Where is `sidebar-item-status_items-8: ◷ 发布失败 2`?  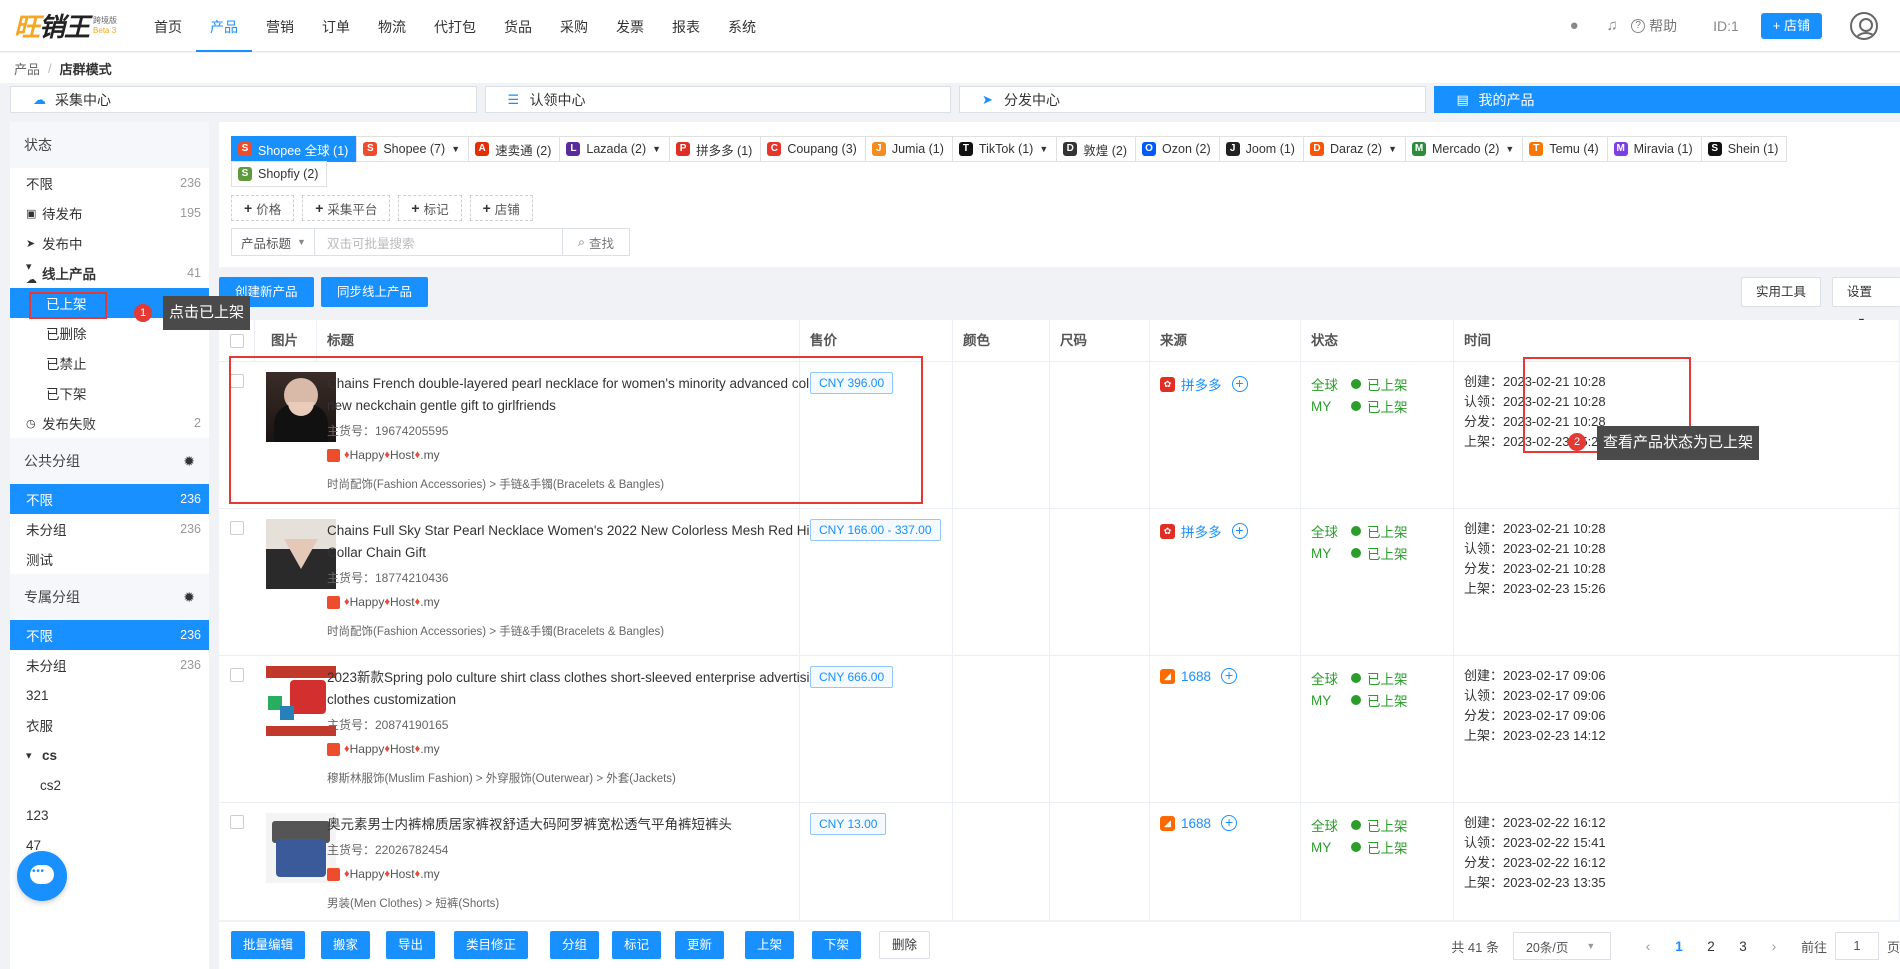
sidebar-item-status_items-8: ◷ 发布失败 2 is located at coordinates (109, 423).